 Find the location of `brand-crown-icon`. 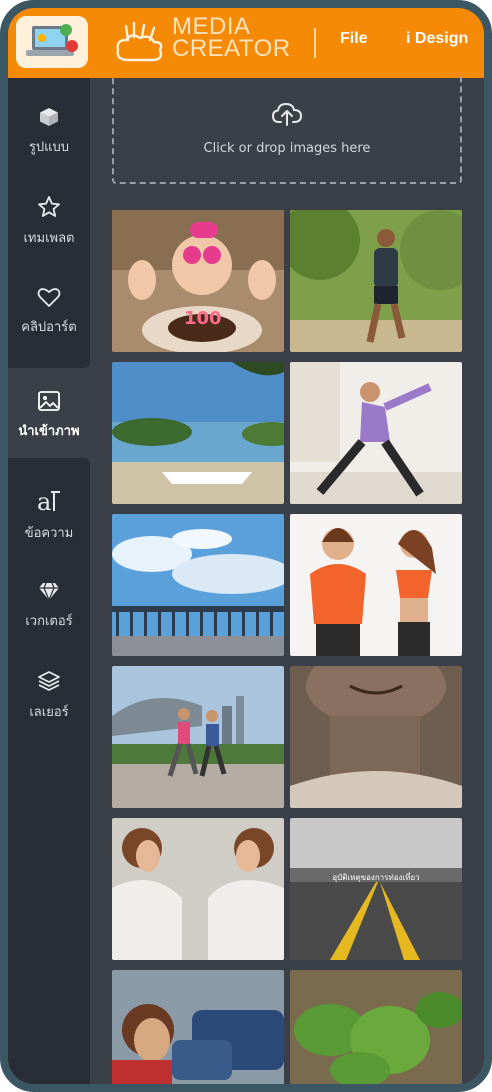

brand-crown-icon is located at coordinates (139, 41).